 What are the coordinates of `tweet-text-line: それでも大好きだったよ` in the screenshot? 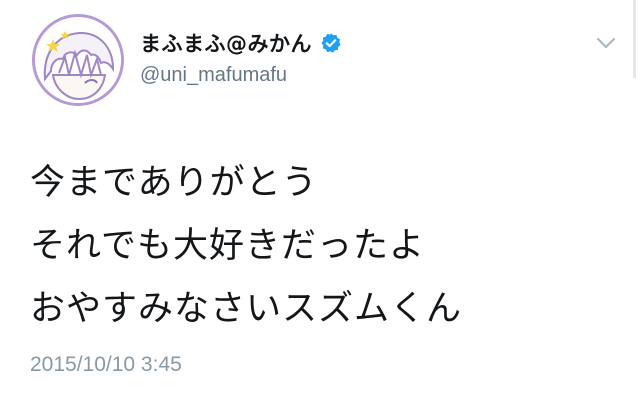 It's located at (227, 246).